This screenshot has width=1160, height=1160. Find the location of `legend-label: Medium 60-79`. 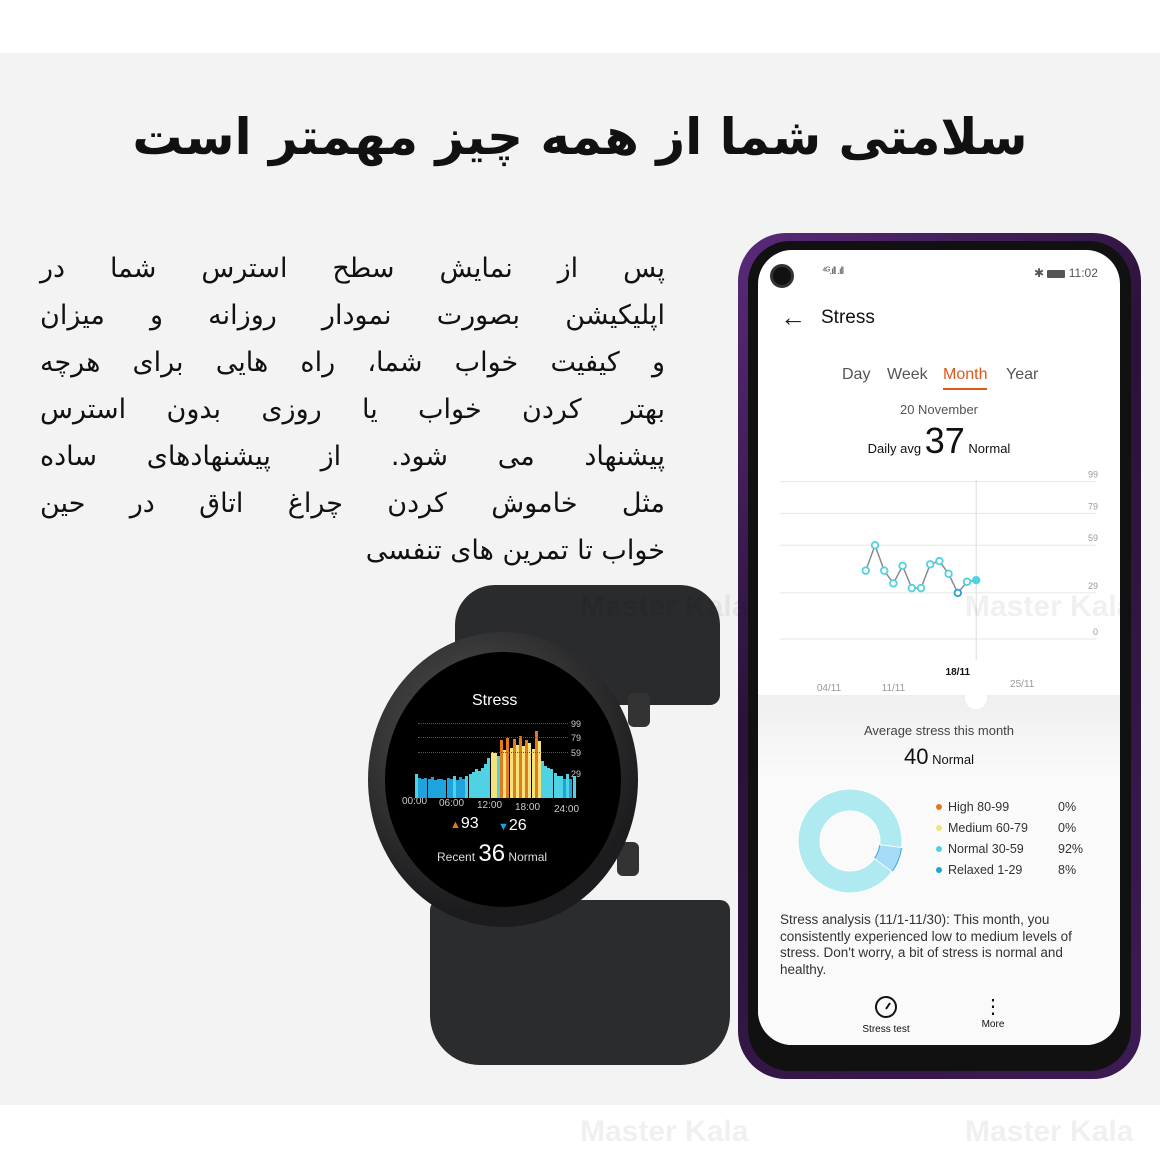

legend-label: Medium 60-79 is located at coordinates (988, 828).